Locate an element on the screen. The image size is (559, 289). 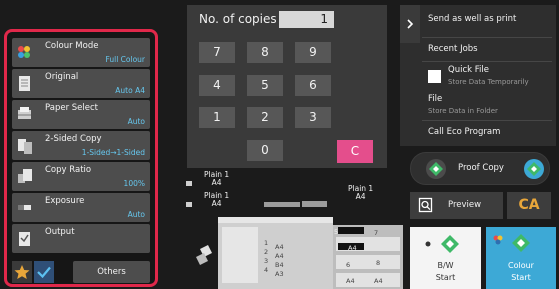
drawer-1-number: 1 is located at coordinates (266, 243).